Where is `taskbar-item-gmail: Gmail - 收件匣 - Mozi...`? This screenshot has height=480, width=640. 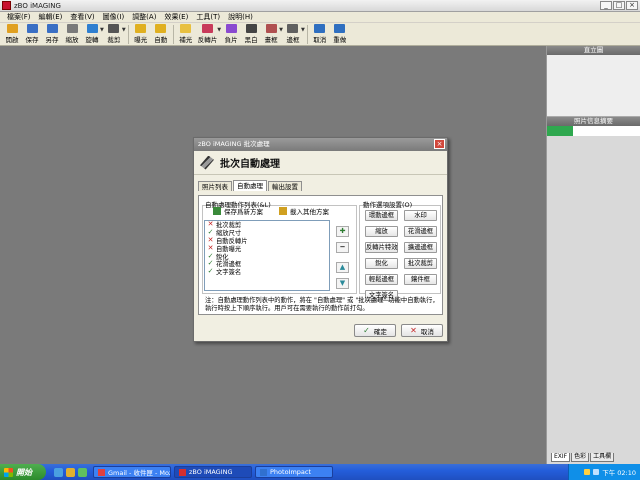 taskbar-item-gmail: Gmail - 收件匣 - Mozi... is located at coordinates (132, 472).